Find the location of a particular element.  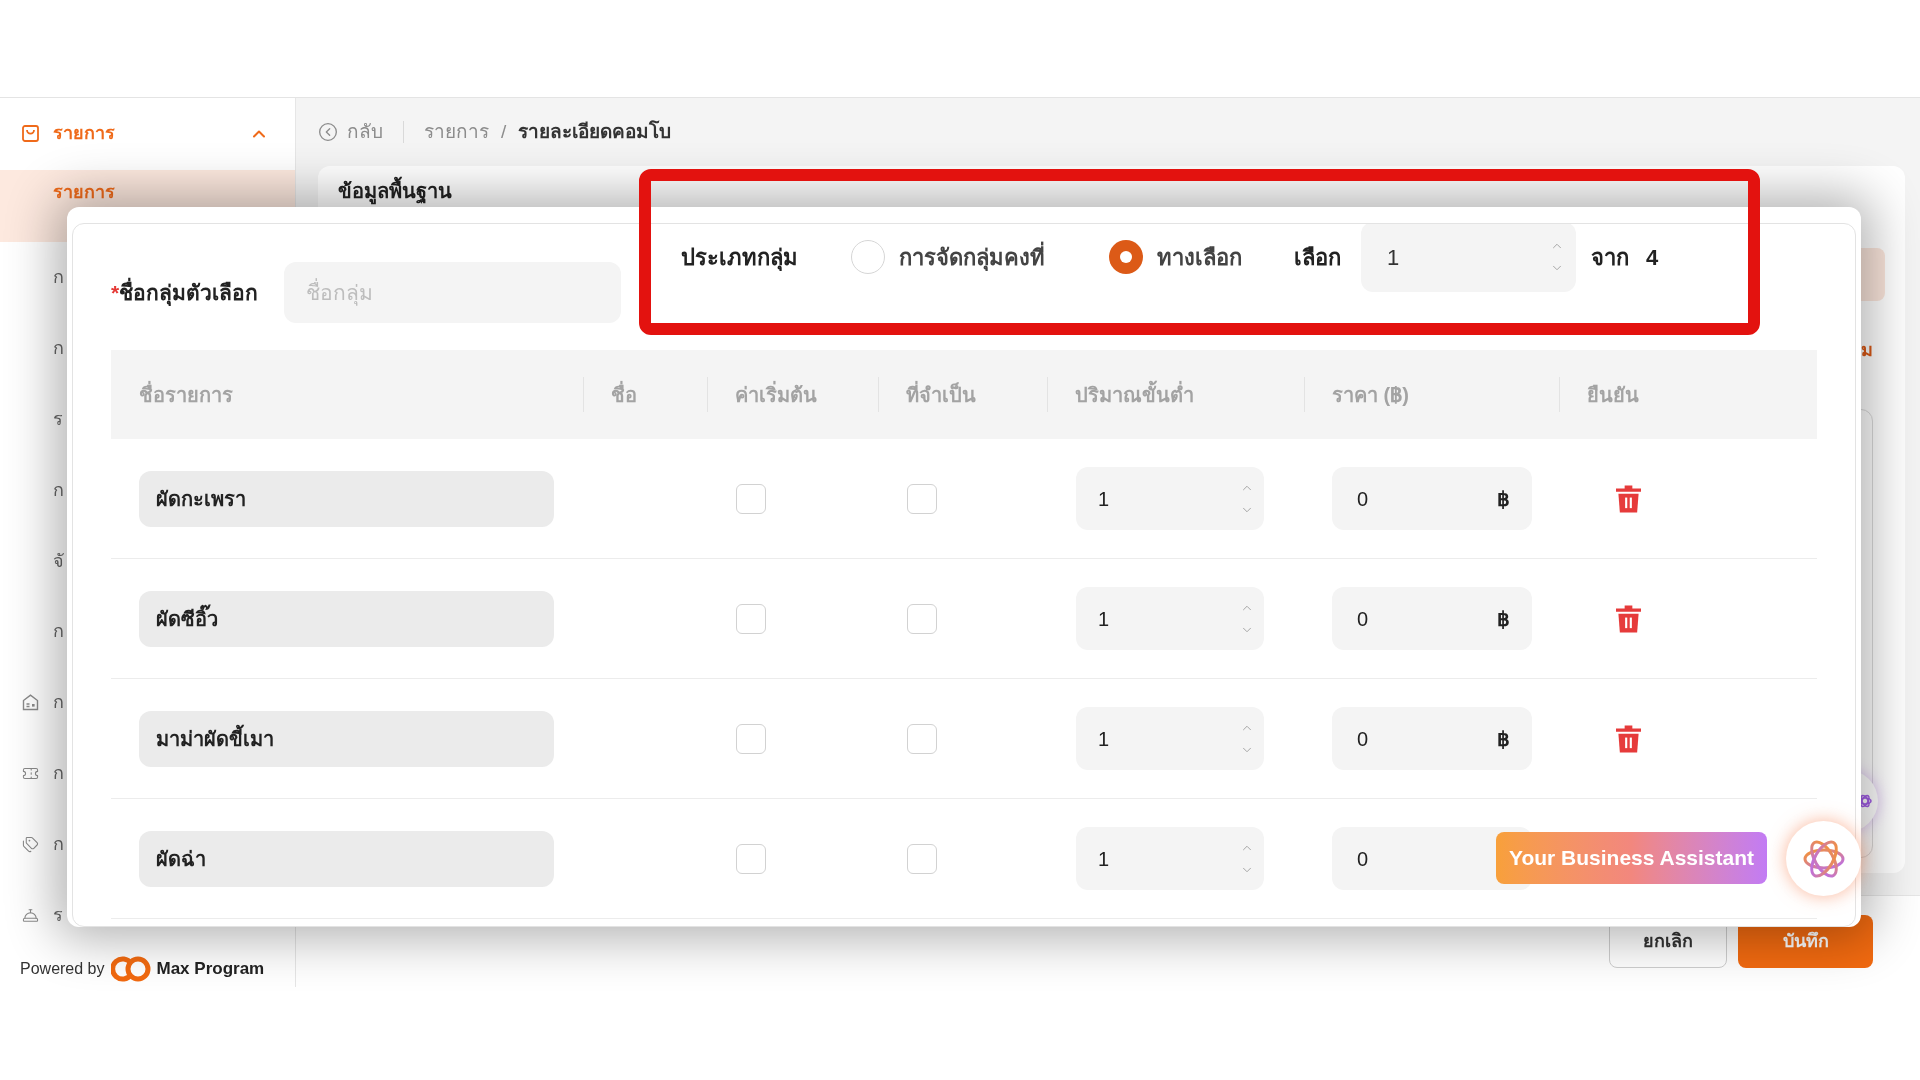

item-name-field: ผัดกะเพรา is located at coordinates (346, 498).